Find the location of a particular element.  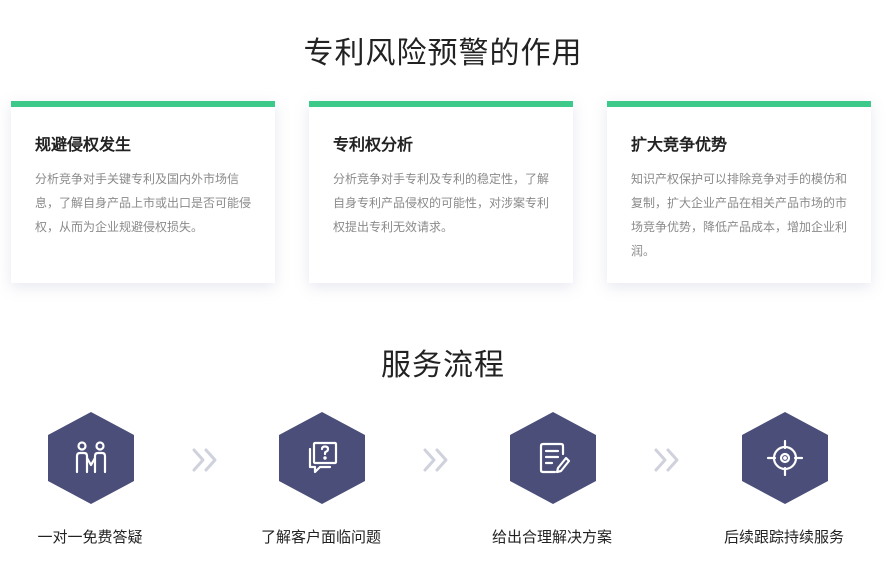

section-title-warning: 专利风险预警的作用 is located at coordinates (443, 53).